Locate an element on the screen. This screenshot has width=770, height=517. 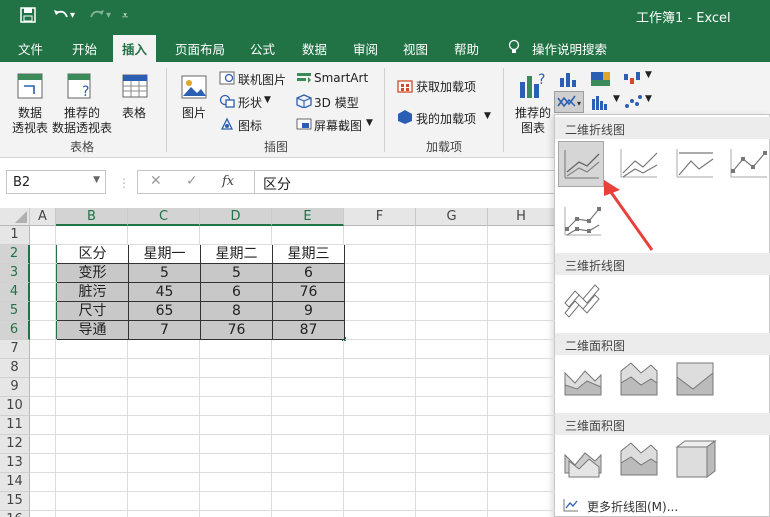
3d-line-option is located at coordinates (584, 302).